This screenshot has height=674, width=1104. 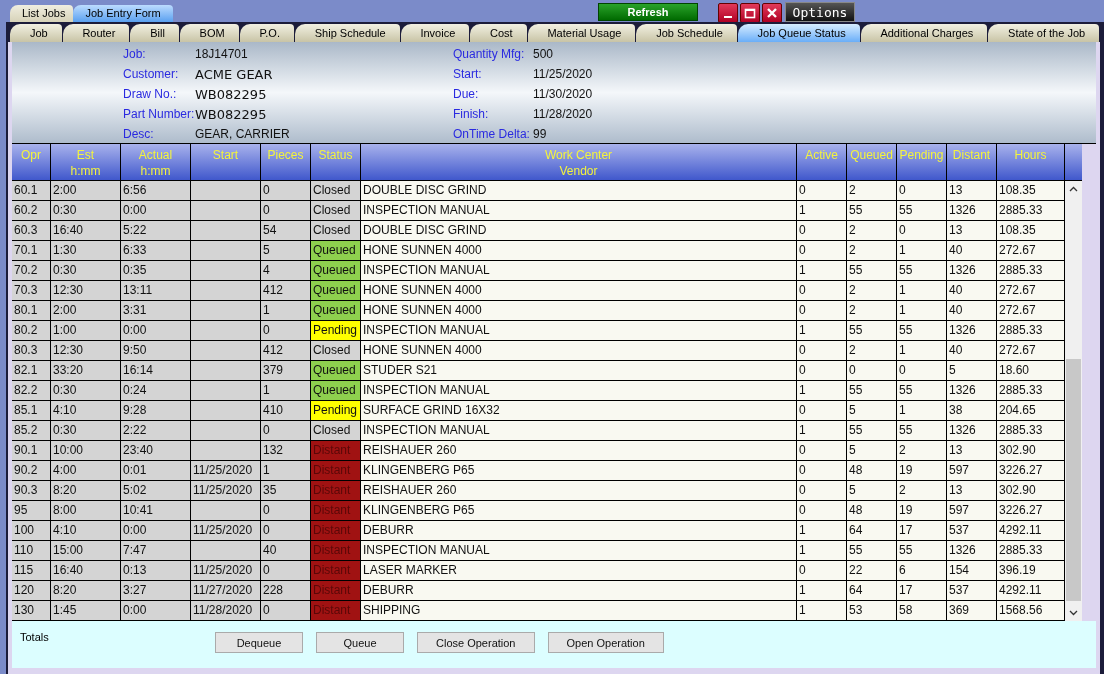 What do you see at coordinates (86, 471) in the screenshot?
I see `table-cell: 4:00` at bounding box center [86, 471].